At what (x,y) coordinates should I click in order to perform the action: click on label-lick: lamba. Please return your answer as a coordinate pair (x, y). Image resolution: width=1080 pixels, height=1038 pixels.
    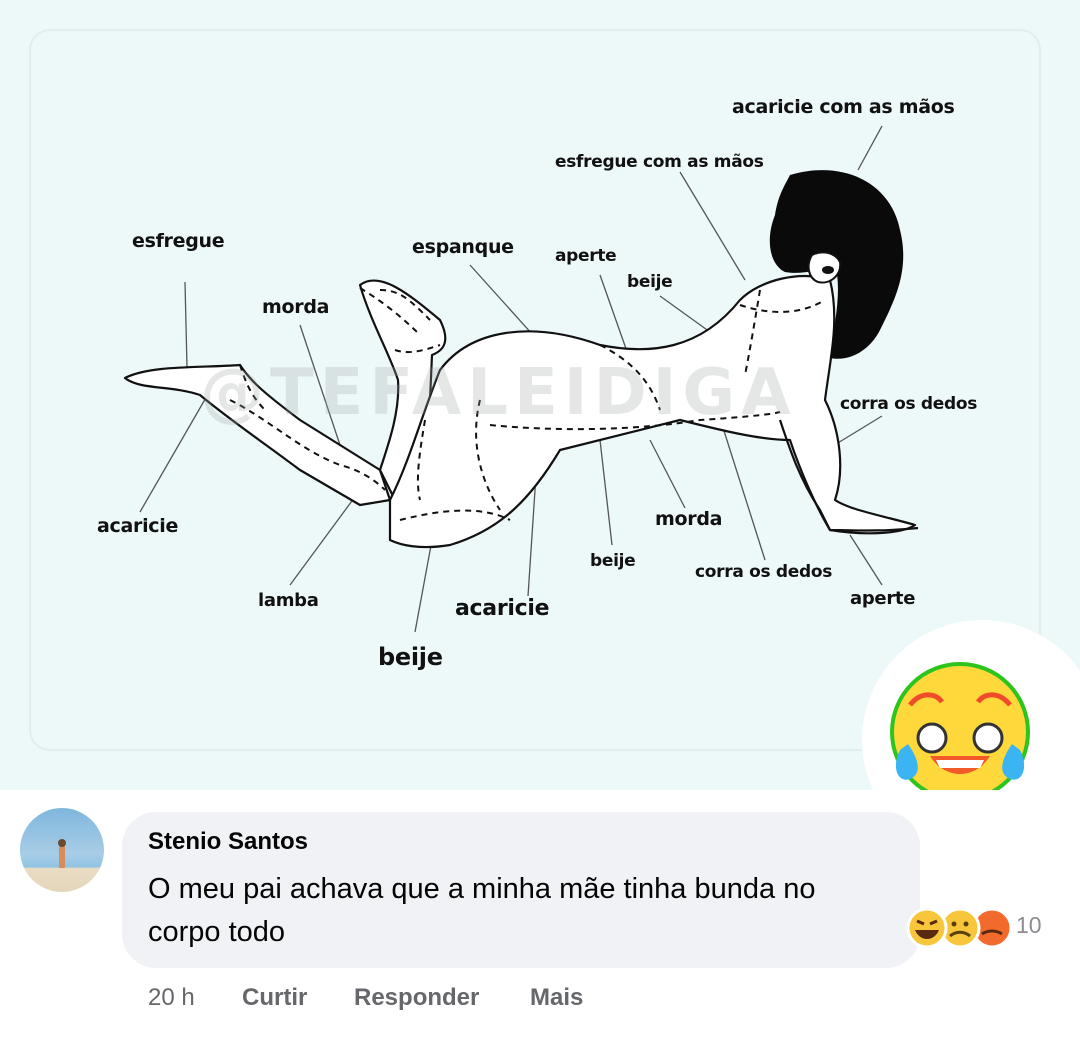
    Looking at the image, I should click on (288, 600).